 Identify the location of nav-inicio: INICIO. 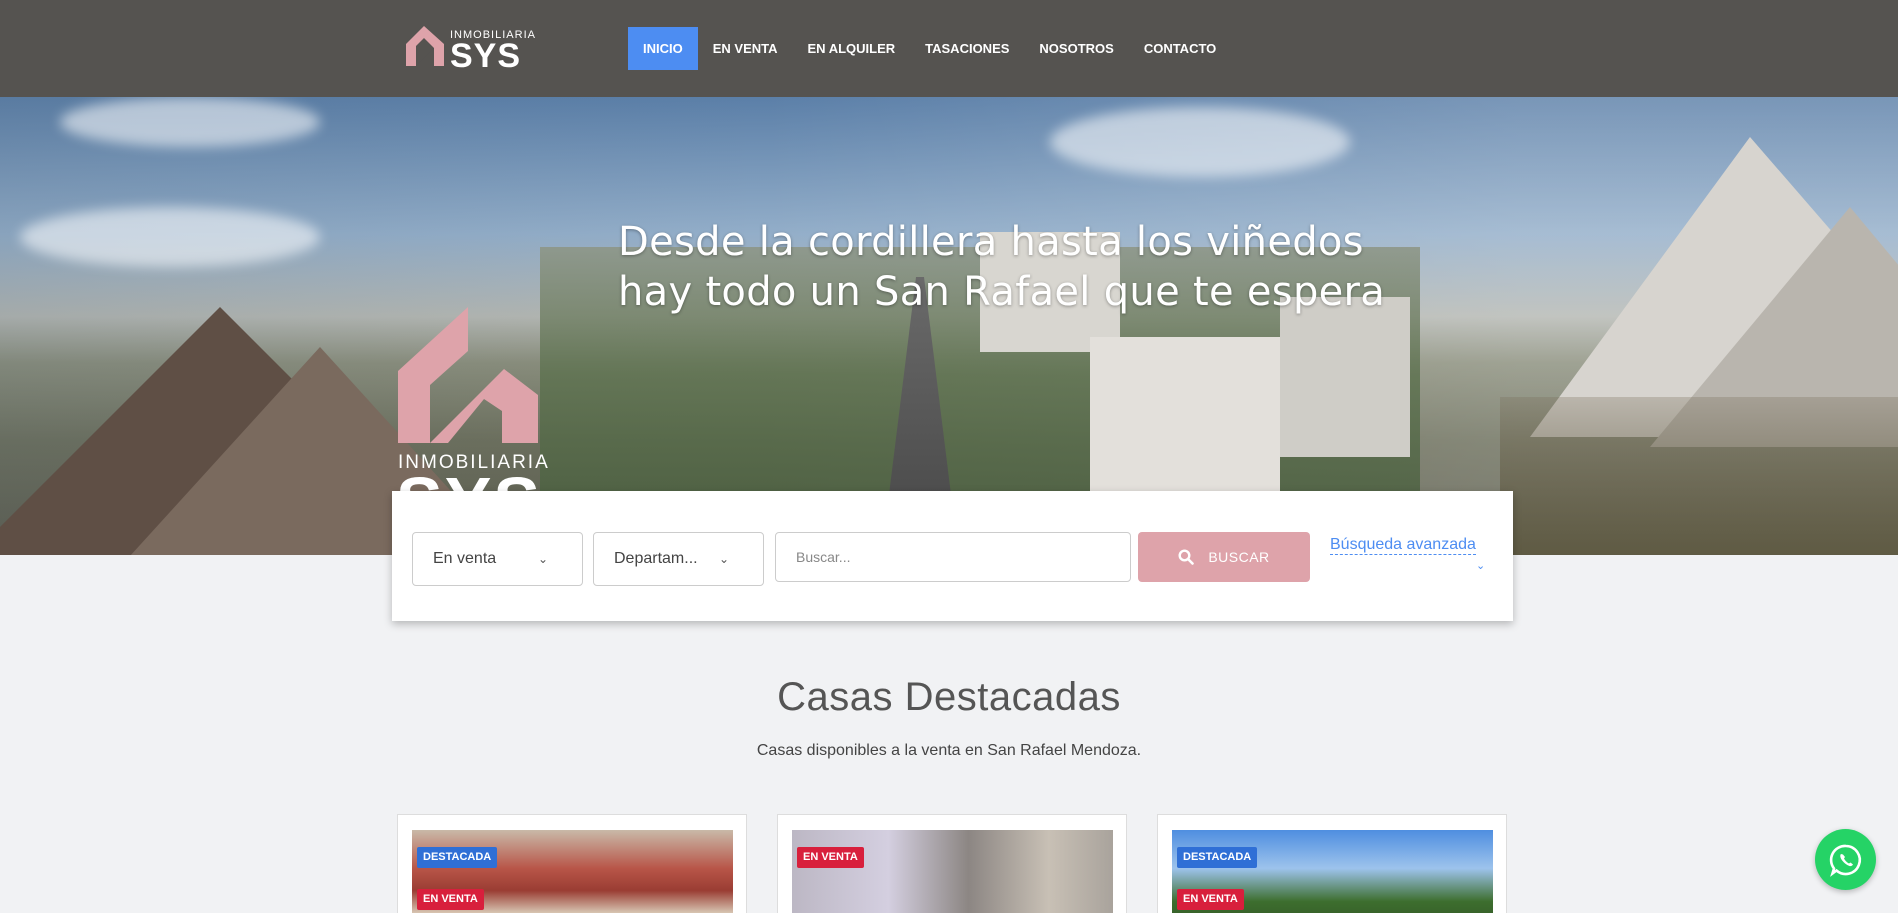
(663, 48).